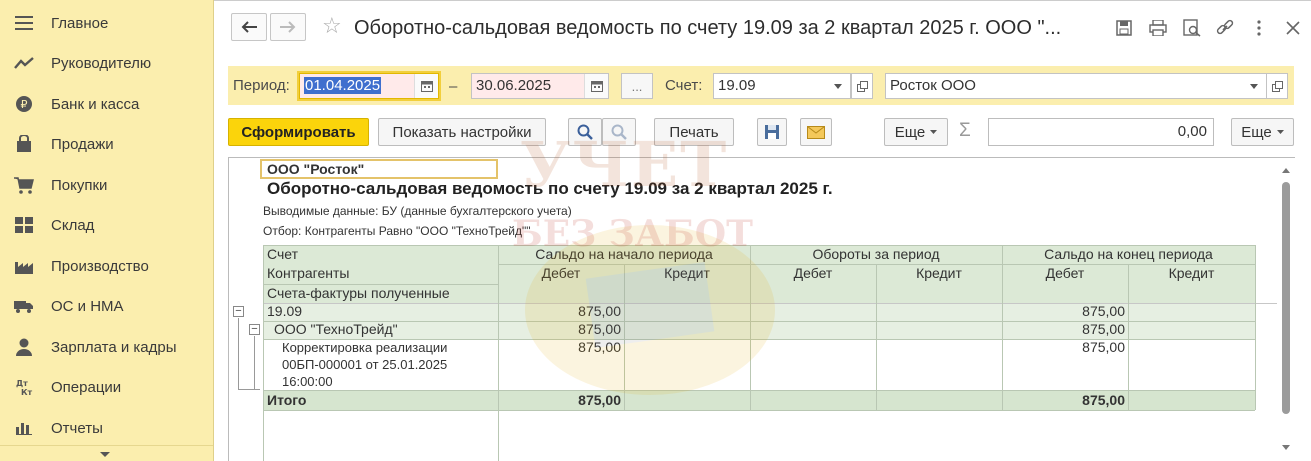 This screenshot has height=461, width=1311. Describe the element at coordinates (1286, 298) in the screenshot. I see `scrollbar-thumb` at that location.